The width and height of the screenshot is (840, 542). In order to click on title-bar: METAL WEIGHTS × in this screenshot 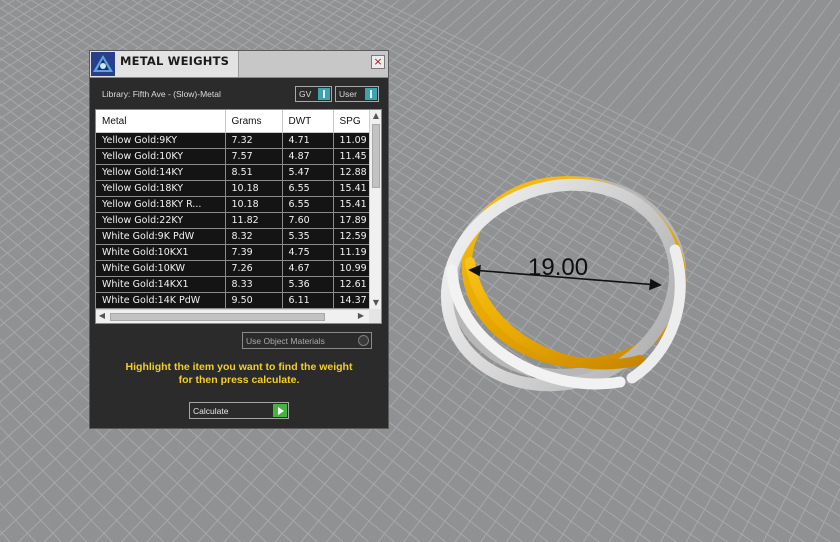, I will do `click(239, 64)`.